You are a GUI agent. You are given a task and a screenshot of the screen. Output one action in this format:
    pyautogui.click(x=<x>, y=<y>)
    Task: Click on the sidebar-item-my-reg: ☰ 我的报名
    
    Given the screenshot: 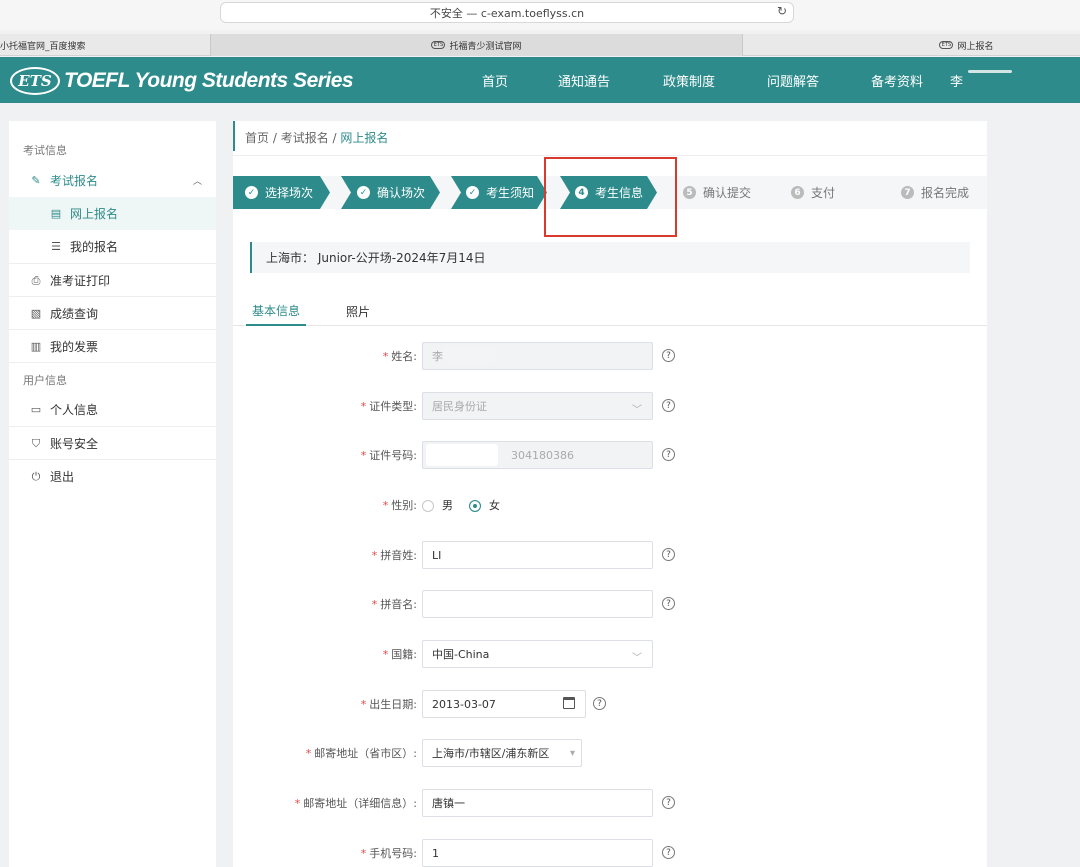 What is the action you would take?
    pyautogui.click(x=112, y=246)
    